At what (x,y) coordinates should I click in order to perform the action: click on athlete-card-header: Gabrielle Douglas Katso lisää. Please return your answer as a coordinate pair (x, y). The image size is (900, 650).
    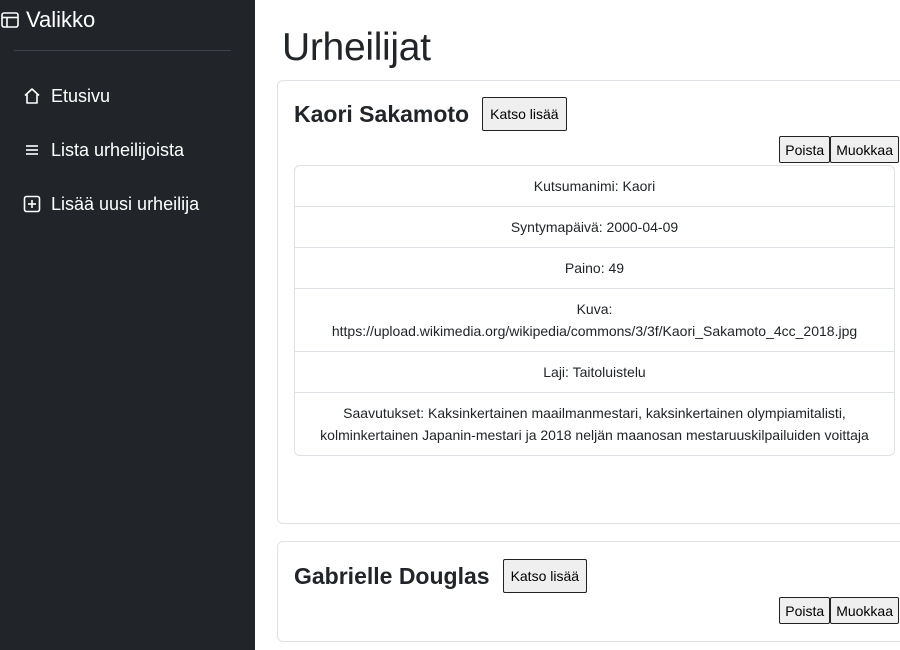
    Looking at the image, I should click on (441, 576).